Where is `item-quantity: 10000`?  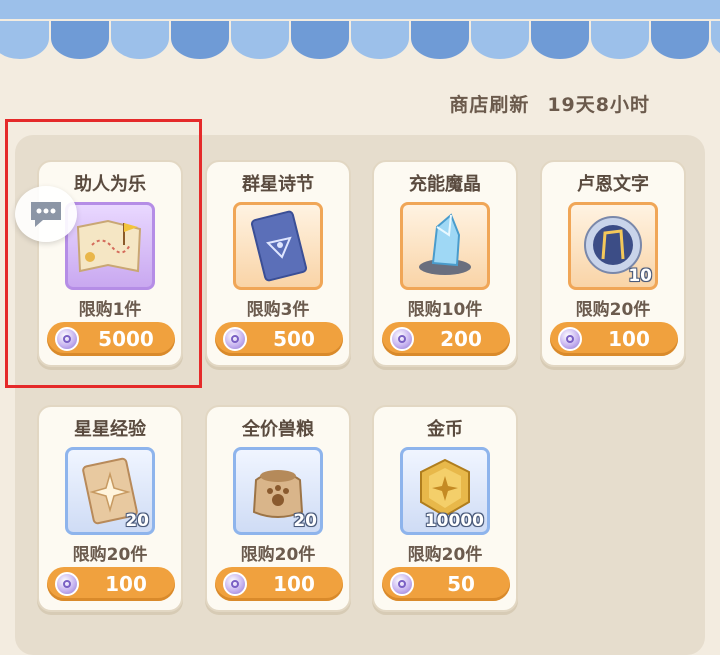
item-quantity: 10000 is located at coordinates (454, 521).